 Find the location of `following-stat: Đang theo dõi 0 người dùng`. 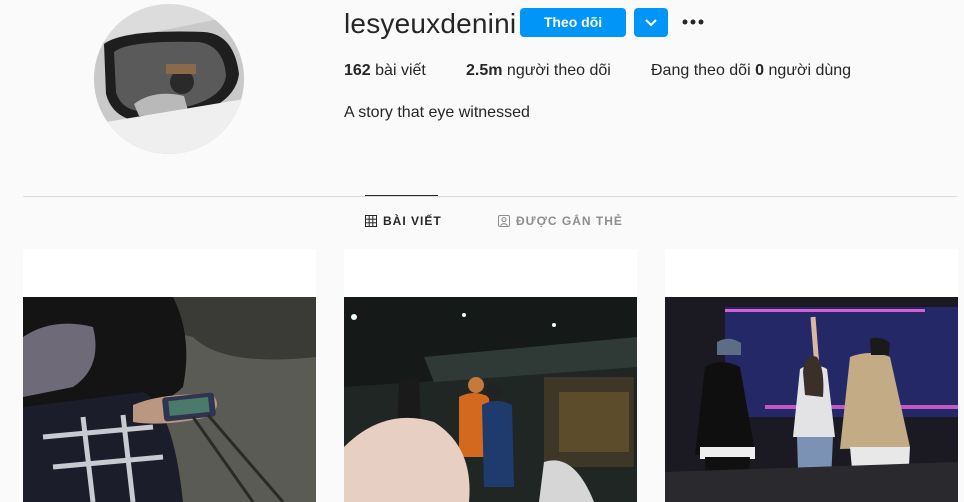

following-stat: Đang theo dõi 0 người dùng is located at coordinates (751, 71).